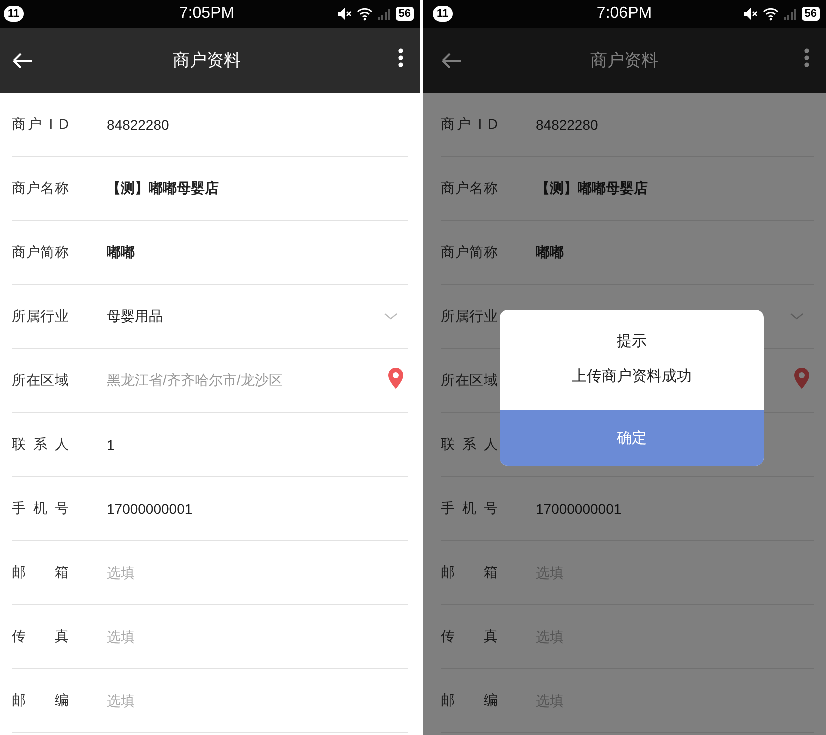  I want to click on confirm-button: 确定, so click(632, 438).